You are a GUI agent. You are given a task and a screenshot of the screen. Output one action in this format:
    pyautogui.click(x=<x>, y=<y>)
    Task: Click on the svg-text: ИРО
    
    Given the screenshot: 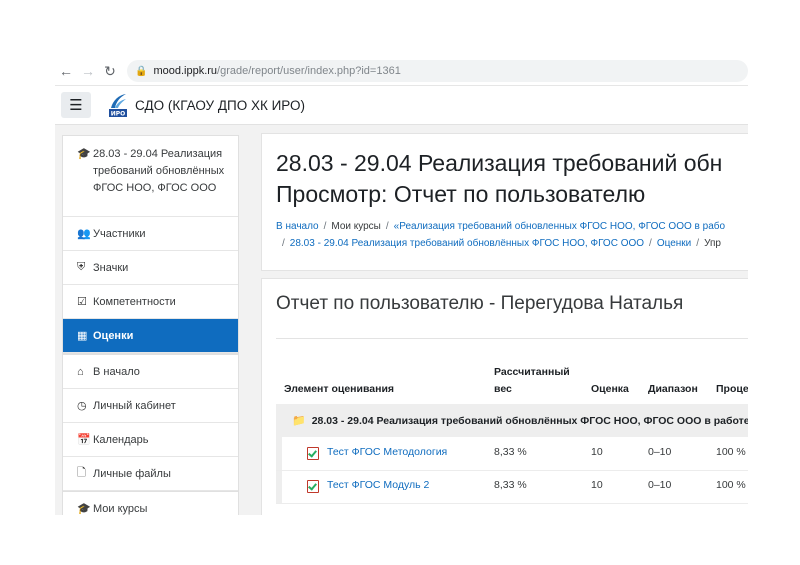 What is the action you would take?
    pyautogui.click(x=118, y=114)
    